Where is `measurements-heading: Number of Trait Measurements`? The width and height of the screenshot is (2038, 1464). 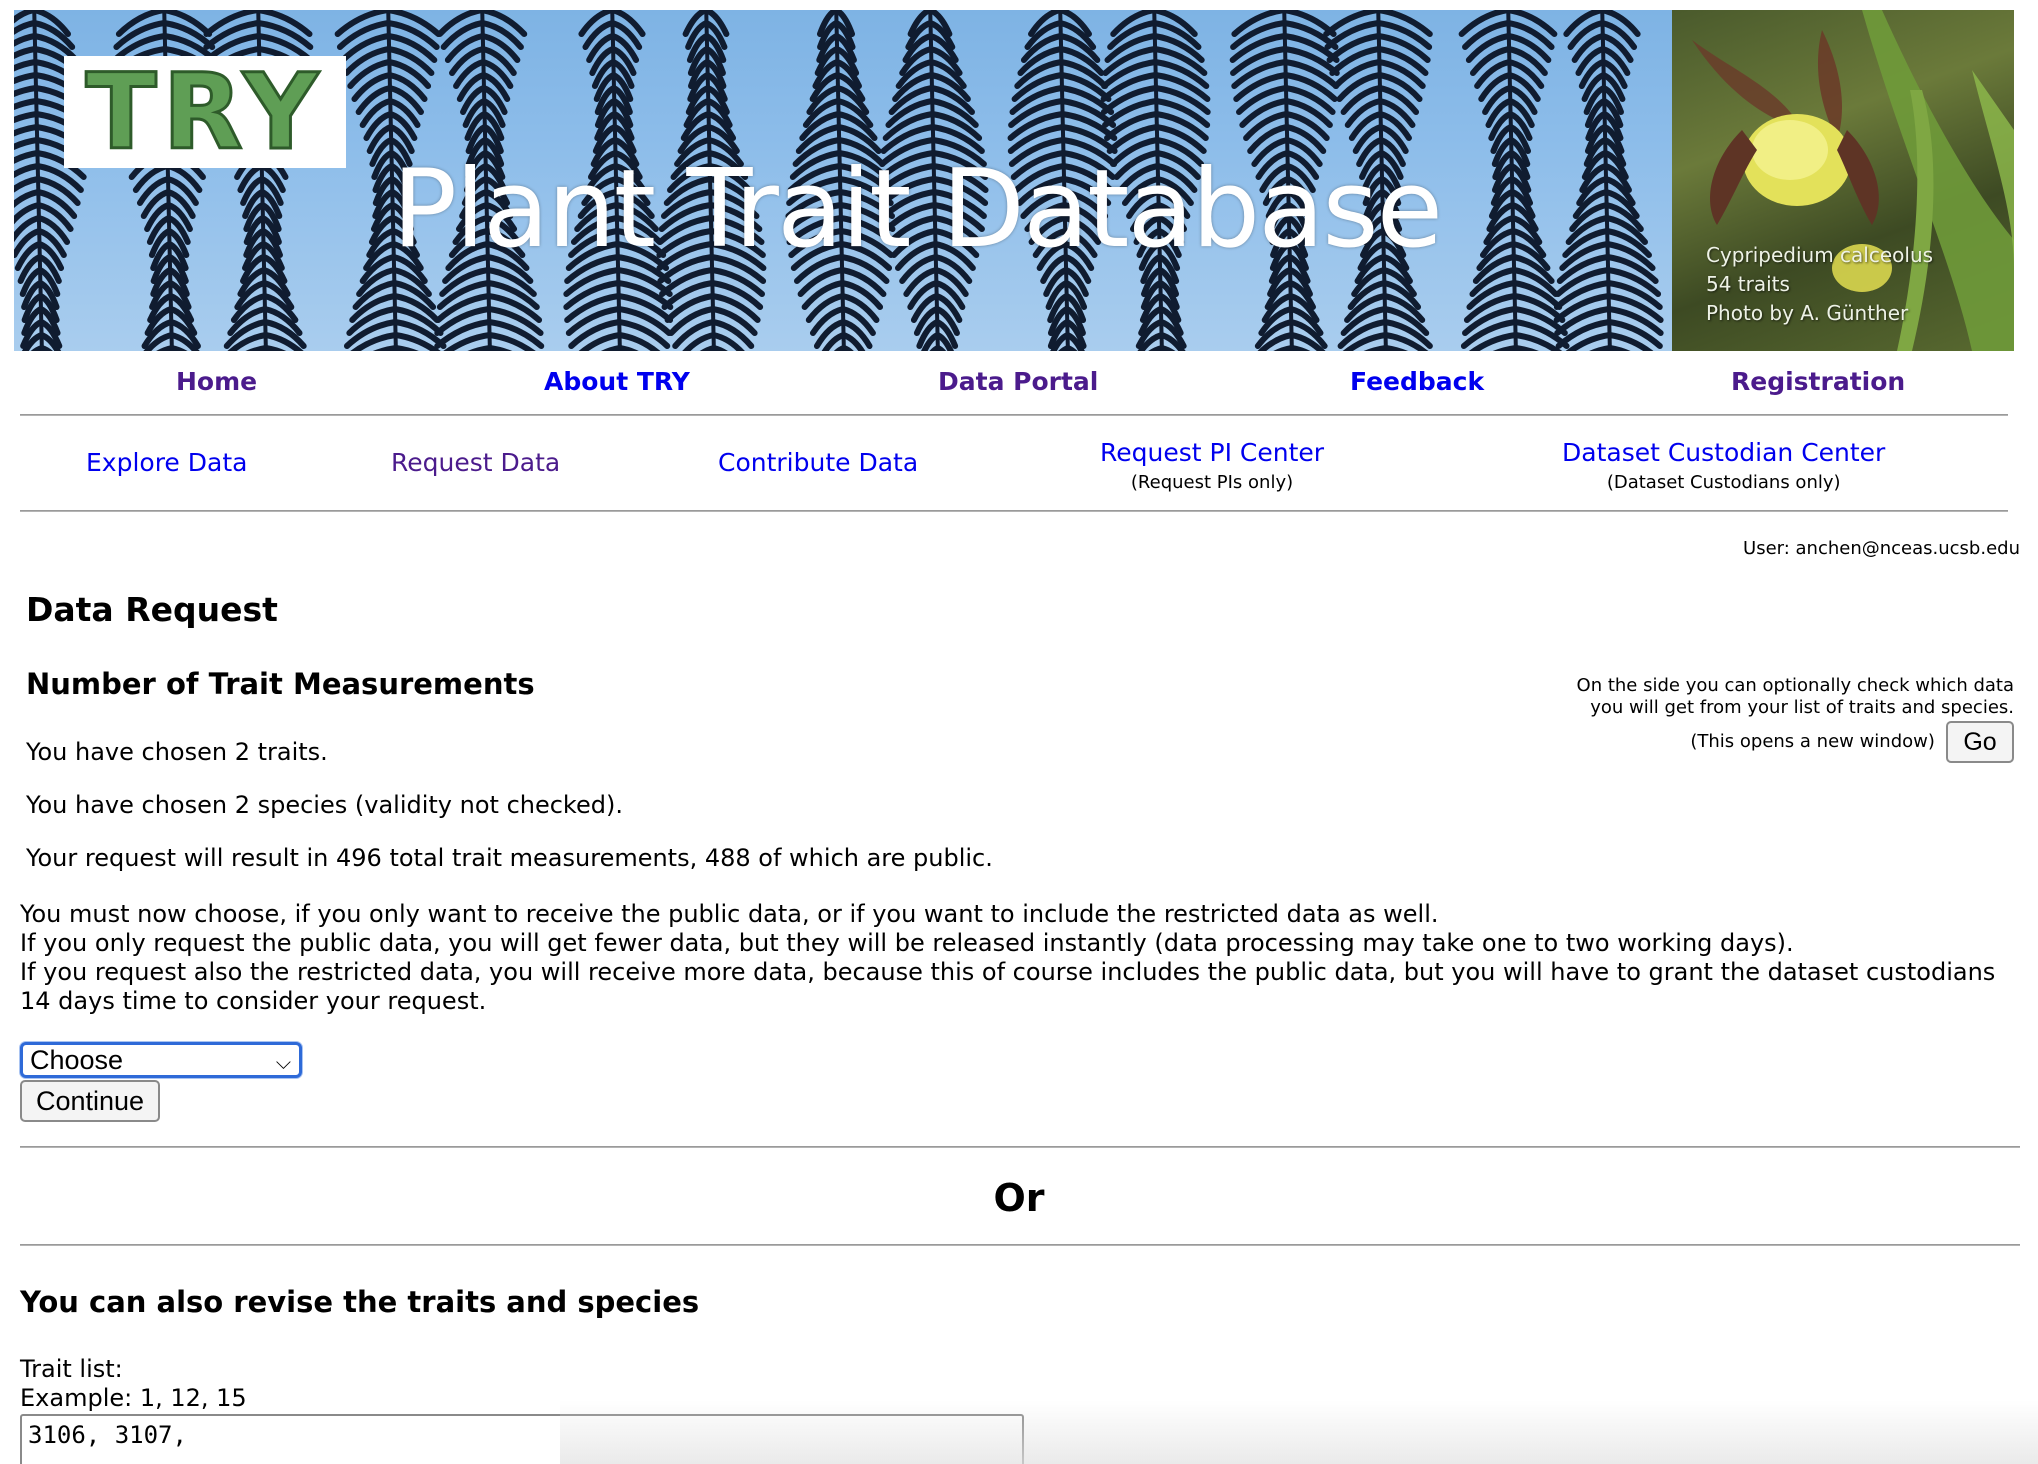
measurements-heading: Number of Trait Measurements is located at coordinates (280, 684).